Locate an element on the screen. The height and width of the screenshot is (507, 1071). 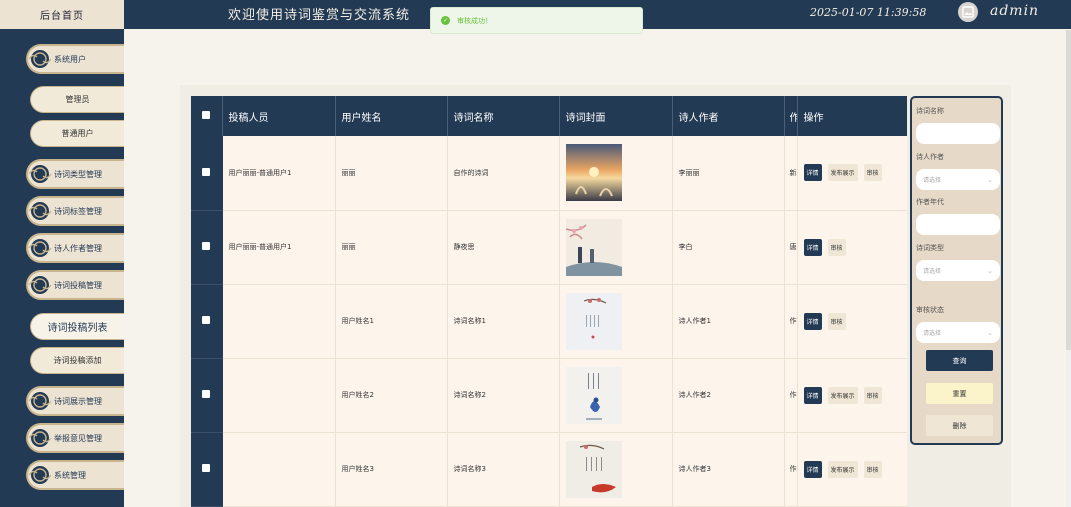
sidebar-item-system-users: 系统用户 is located at coordinates (75, 59).